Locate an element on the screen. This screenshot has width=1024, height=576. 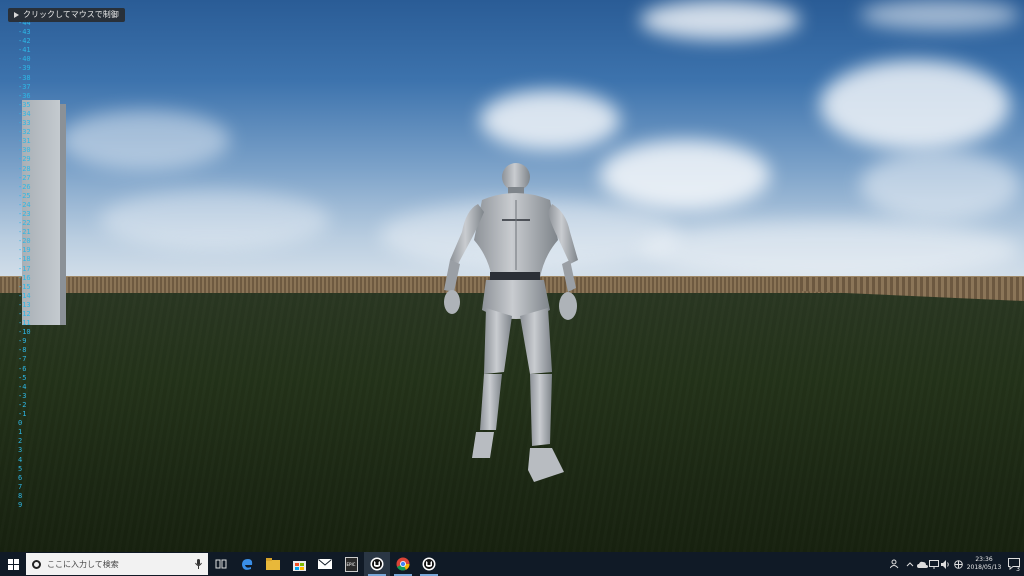
clock-date: 2018/05/13 is located at coordinates (984, 567).